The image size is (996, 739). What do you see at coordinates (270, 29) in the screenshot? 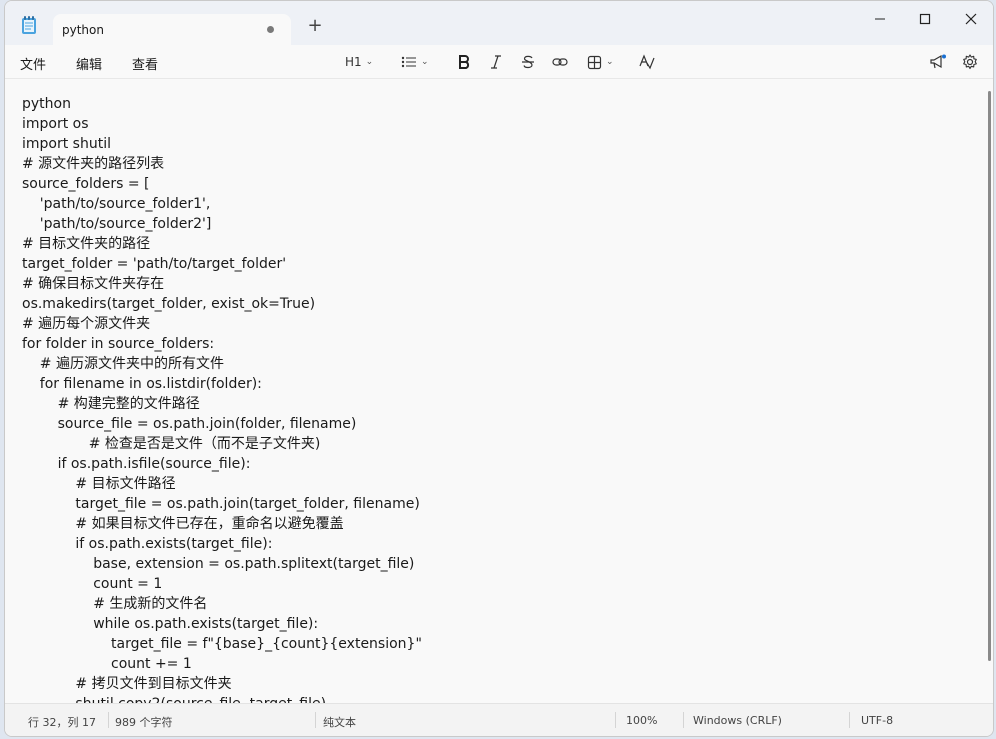
I see `unsaved-dot-icon` at bounding box center [270, 29].